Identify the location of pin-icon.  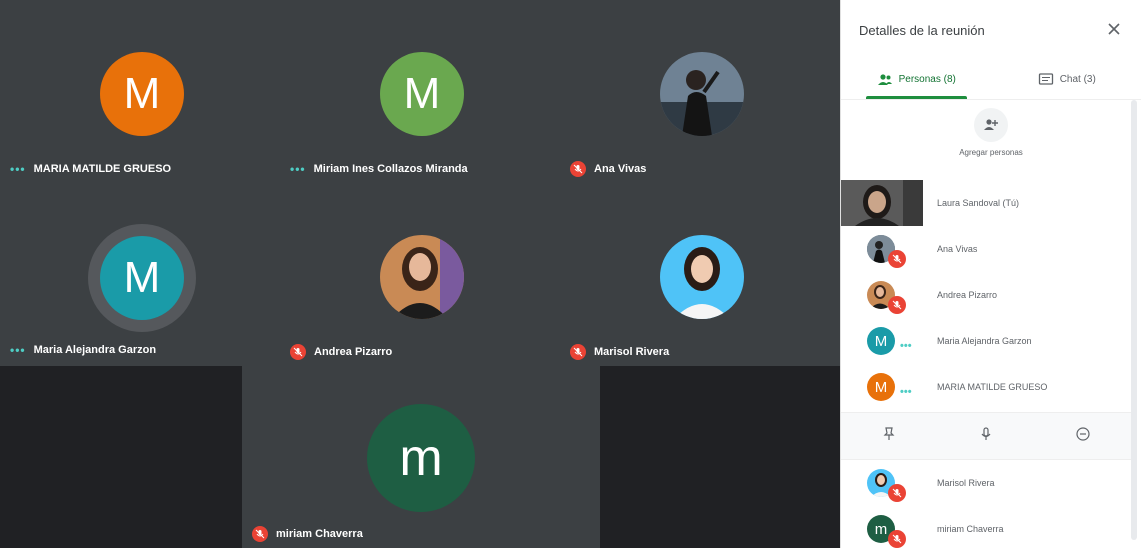
(889, 433).